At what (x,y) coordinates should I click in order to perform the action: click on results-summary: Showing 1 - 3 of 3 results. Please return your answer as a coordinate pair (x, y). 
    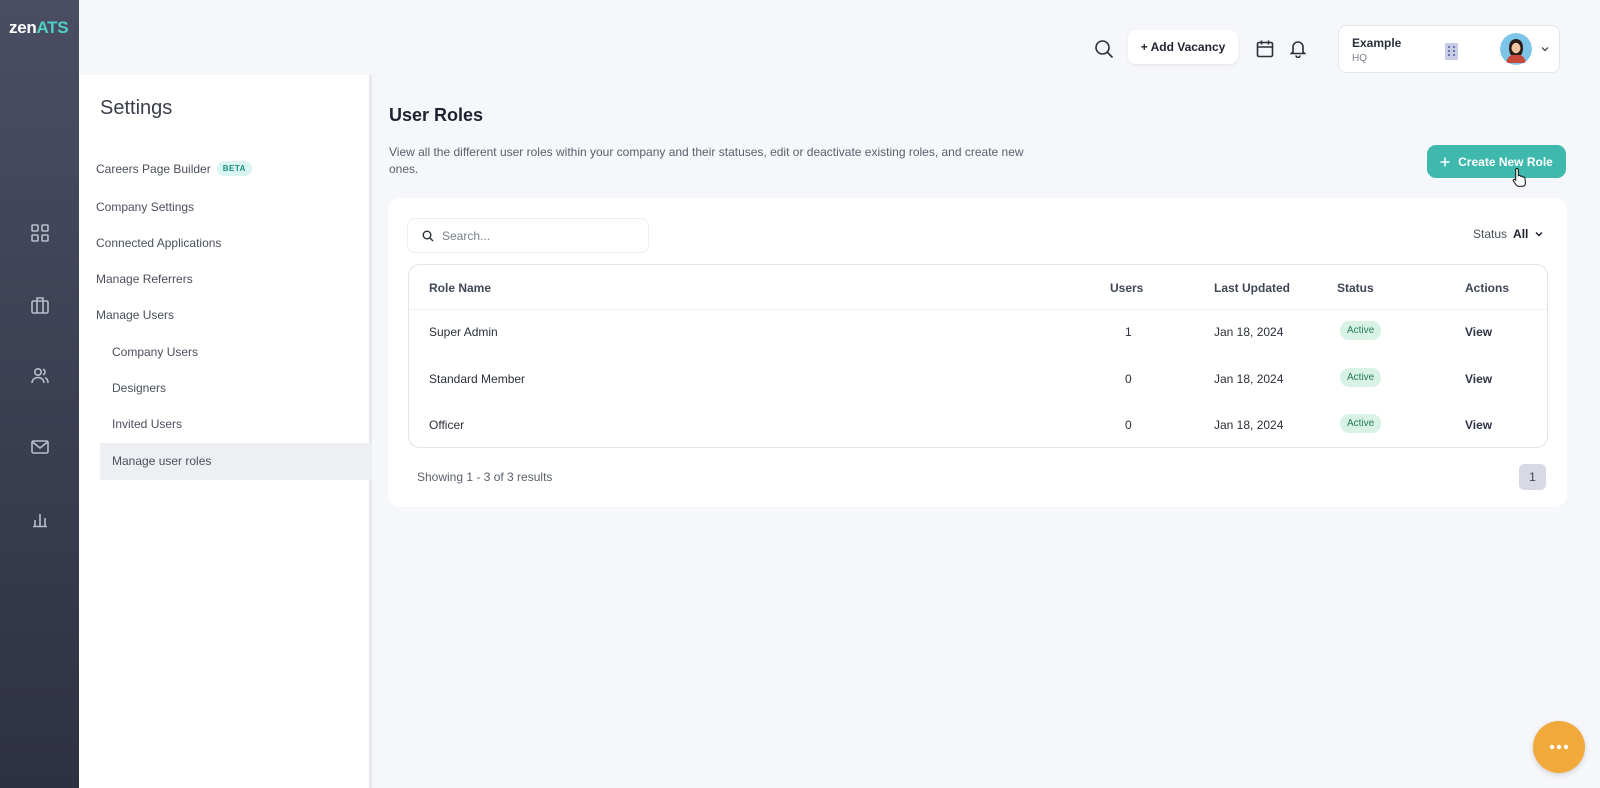
    Looking at the image, I should click on (485, 477).